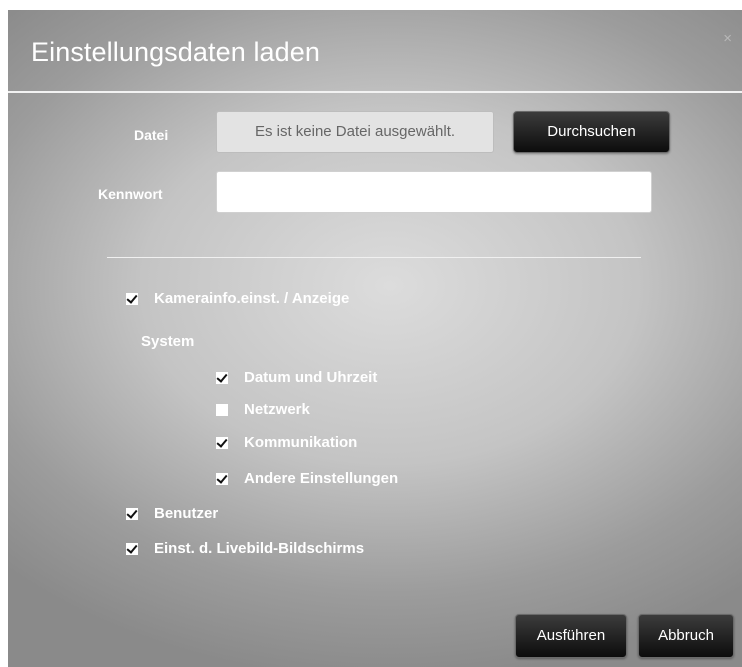 This screenshot has height=667, width=742. What do you see at coordinates (151, 135) in the screenshot?
I see `file-label: Datei` at bounding box center [151, 135].